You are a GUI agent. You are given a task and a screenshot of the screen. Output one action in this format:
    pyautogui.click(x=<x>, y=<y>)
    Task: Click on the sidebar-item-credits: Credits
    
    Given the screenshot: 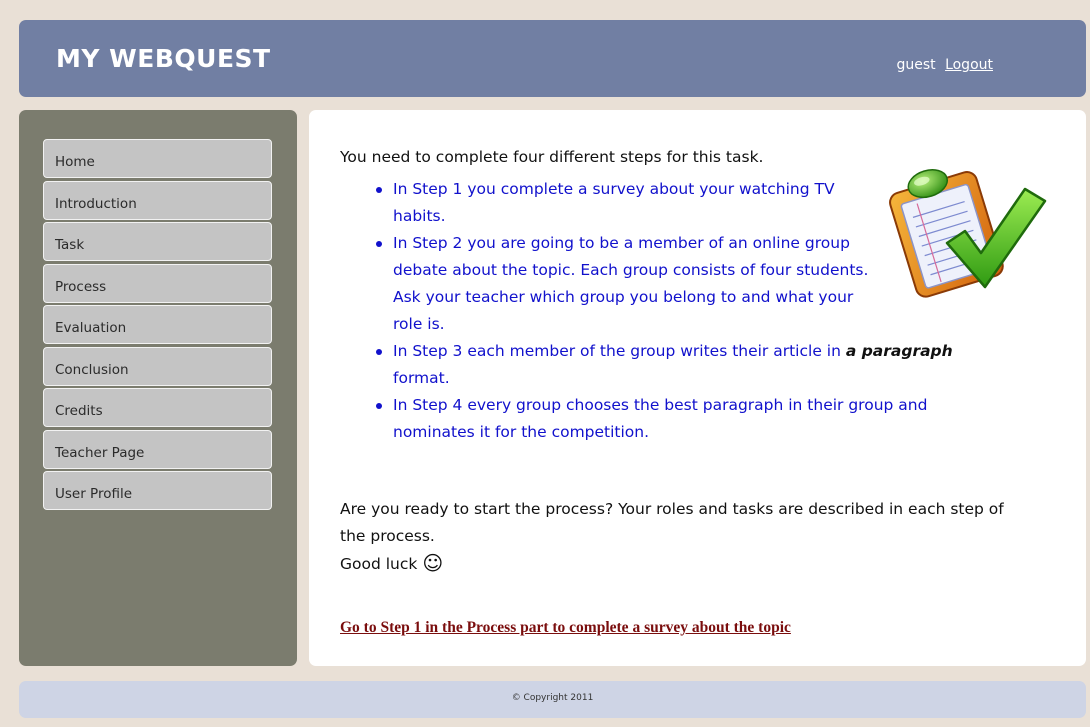 What is the action you would take?
    pyautogui.click(x=157, y=407)
    